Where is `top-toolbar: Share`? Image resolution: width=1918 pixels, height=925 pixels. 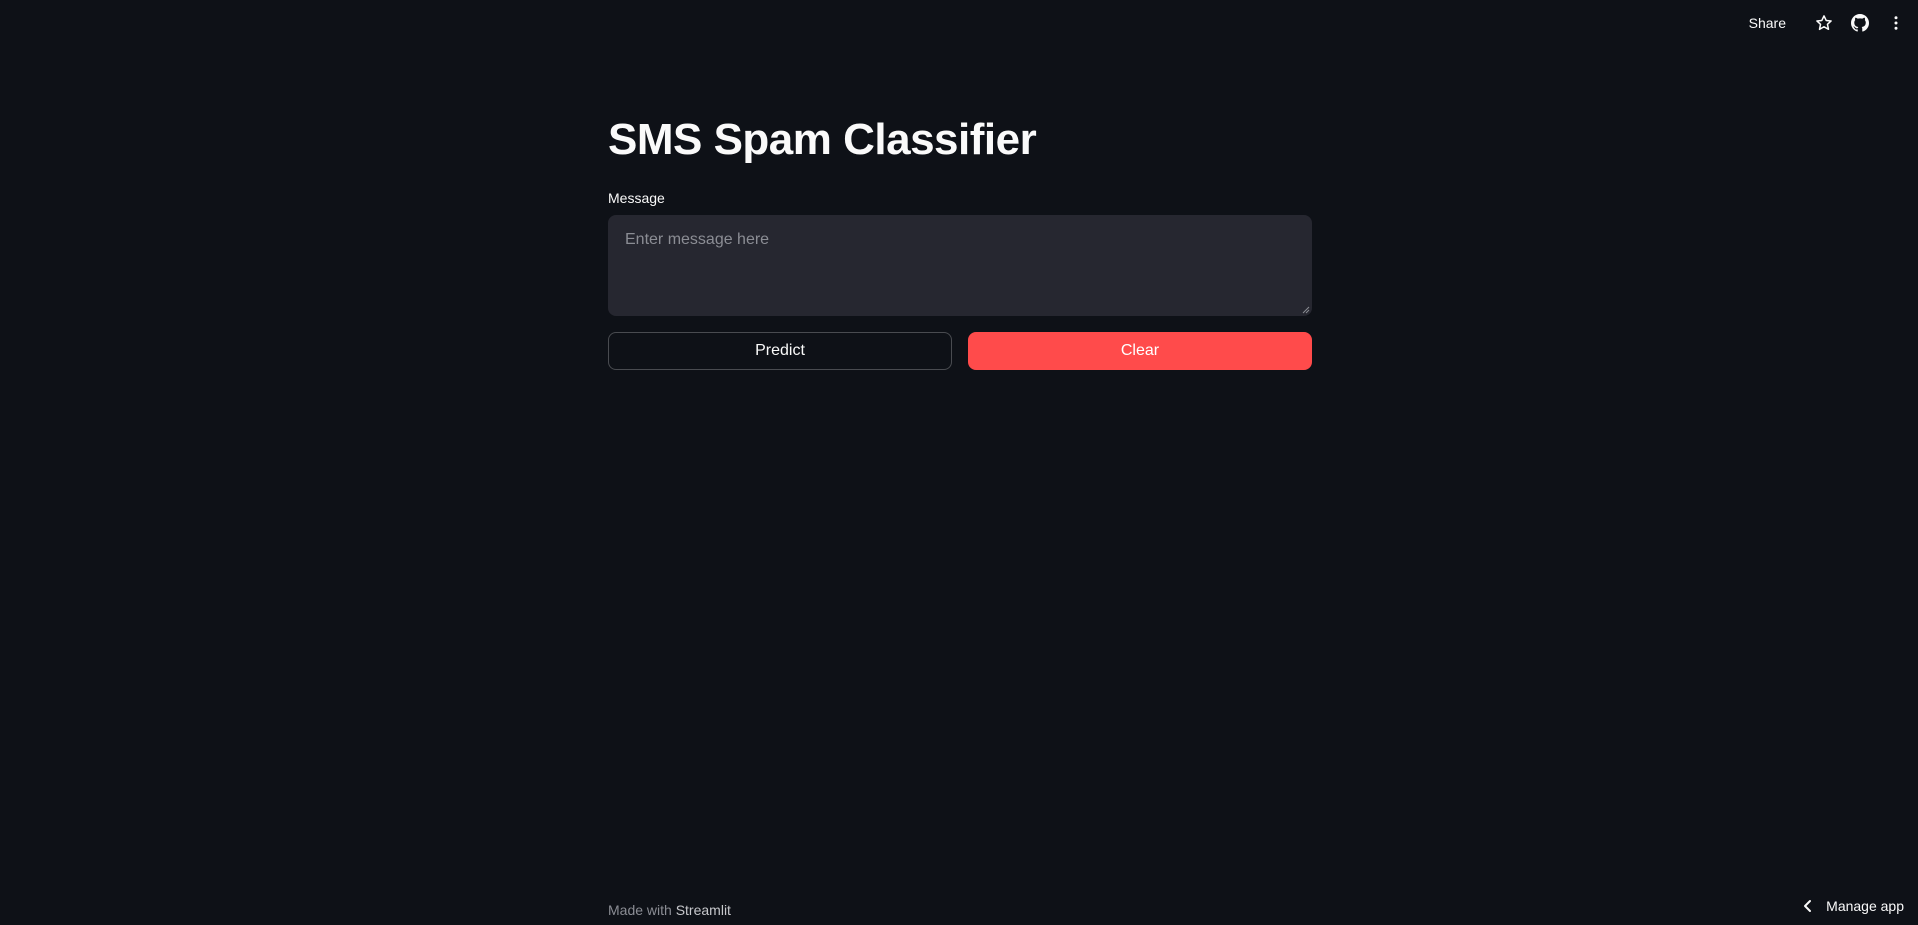
top-toolbar: Share is located at coordinates (1825, 23).